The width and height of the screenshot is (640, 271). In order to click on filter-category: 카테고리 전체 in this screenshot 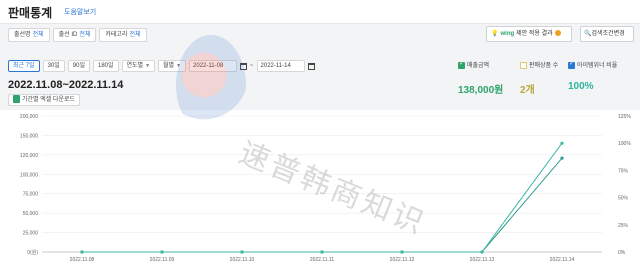, I will do `click(123, 35)`.